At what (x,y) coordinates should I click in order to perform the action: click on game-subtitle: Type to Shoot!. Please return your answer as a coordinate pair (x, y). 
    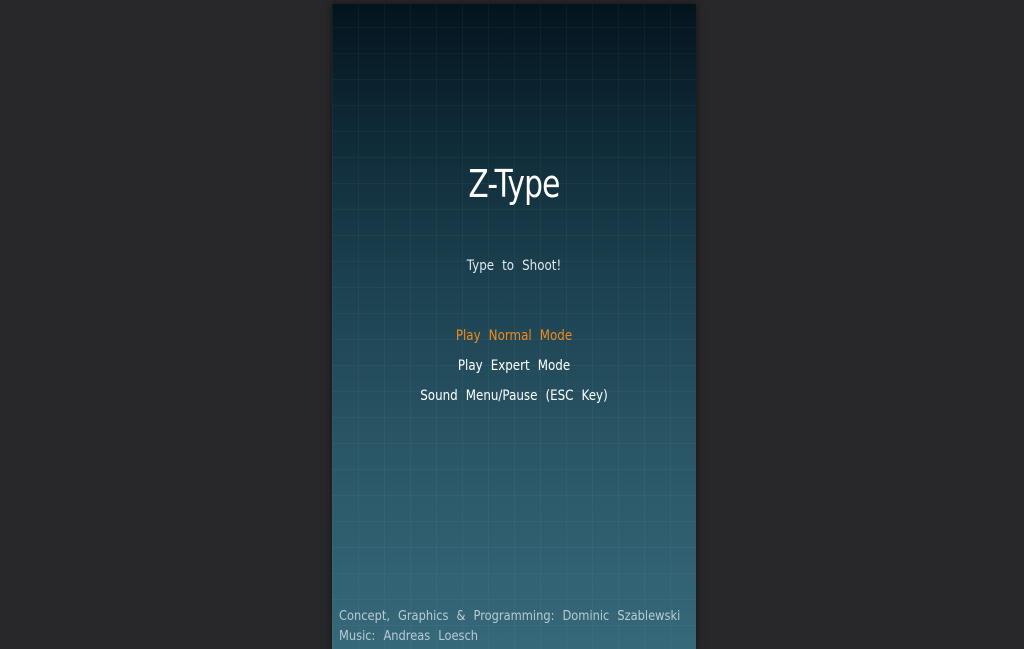
    Looking at the image, I should click on (514, 266).